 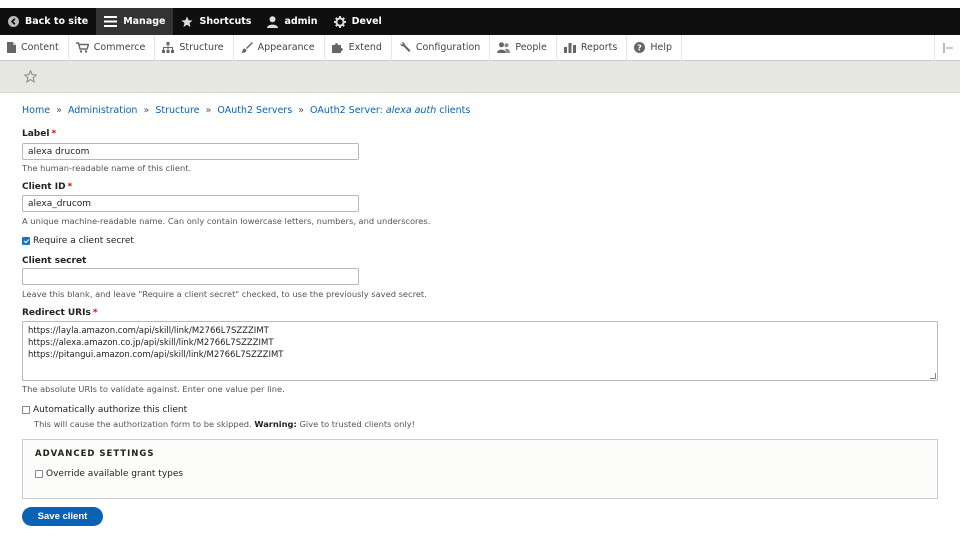 What do you see at coordinates (339, 21) in the screenshot?
I see `gear-icon` at bounding box center [339, 21].